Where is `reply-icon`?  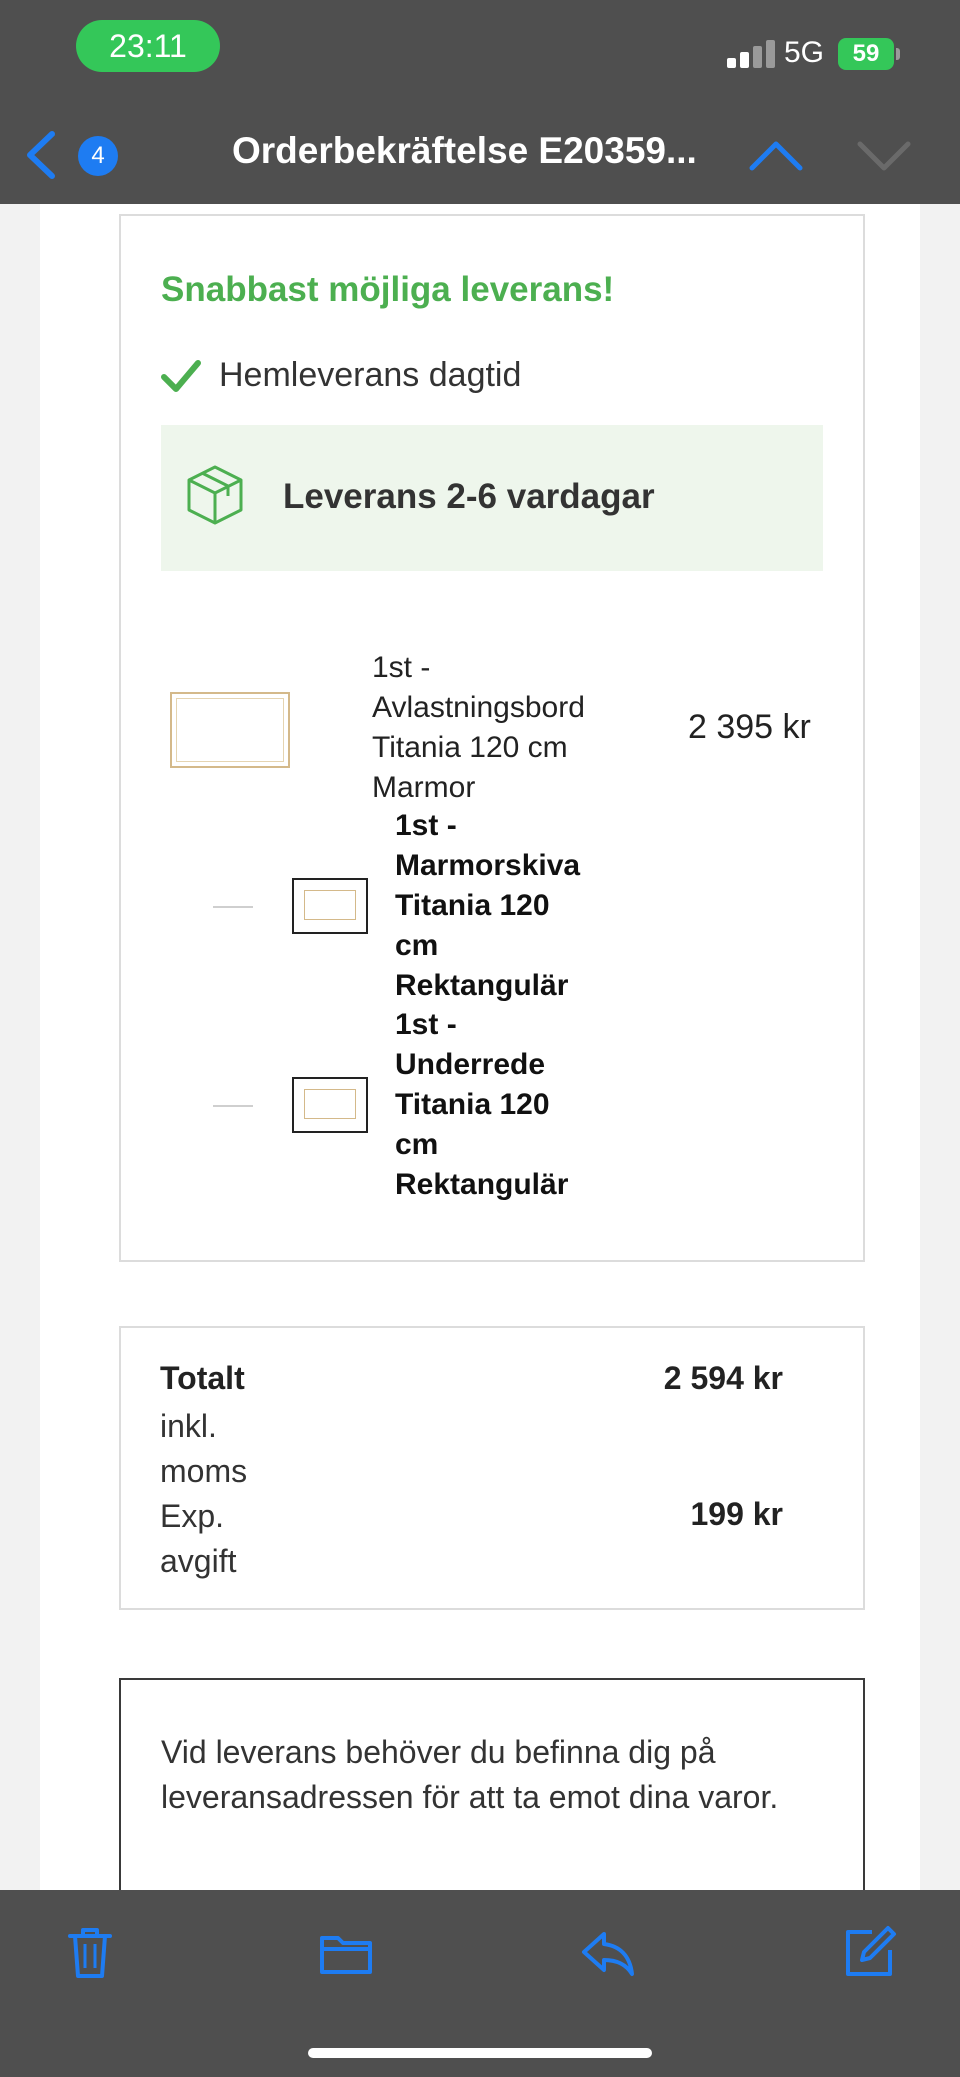 reply-icon is located at coordinates (608, 1954).